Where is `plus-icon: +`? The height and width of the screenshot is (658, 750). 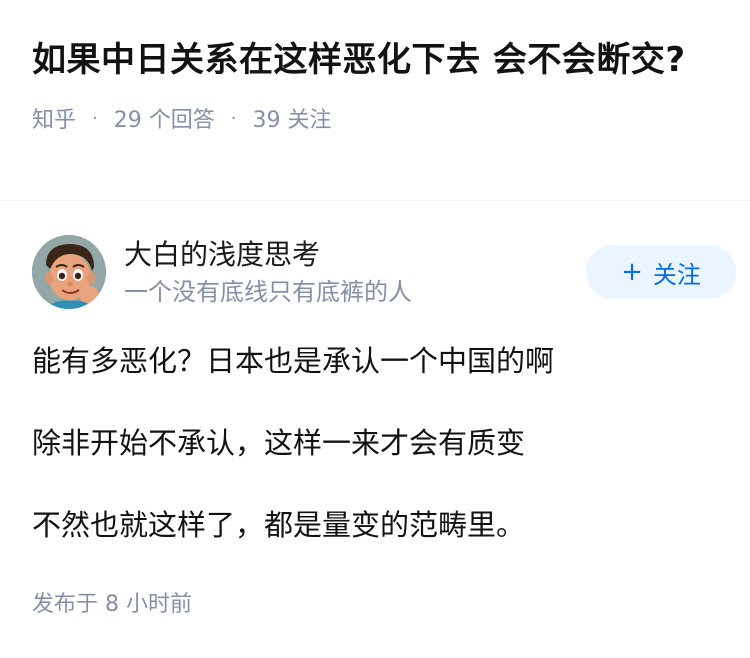 plus-icon: + is located at coordinates (632, 272).